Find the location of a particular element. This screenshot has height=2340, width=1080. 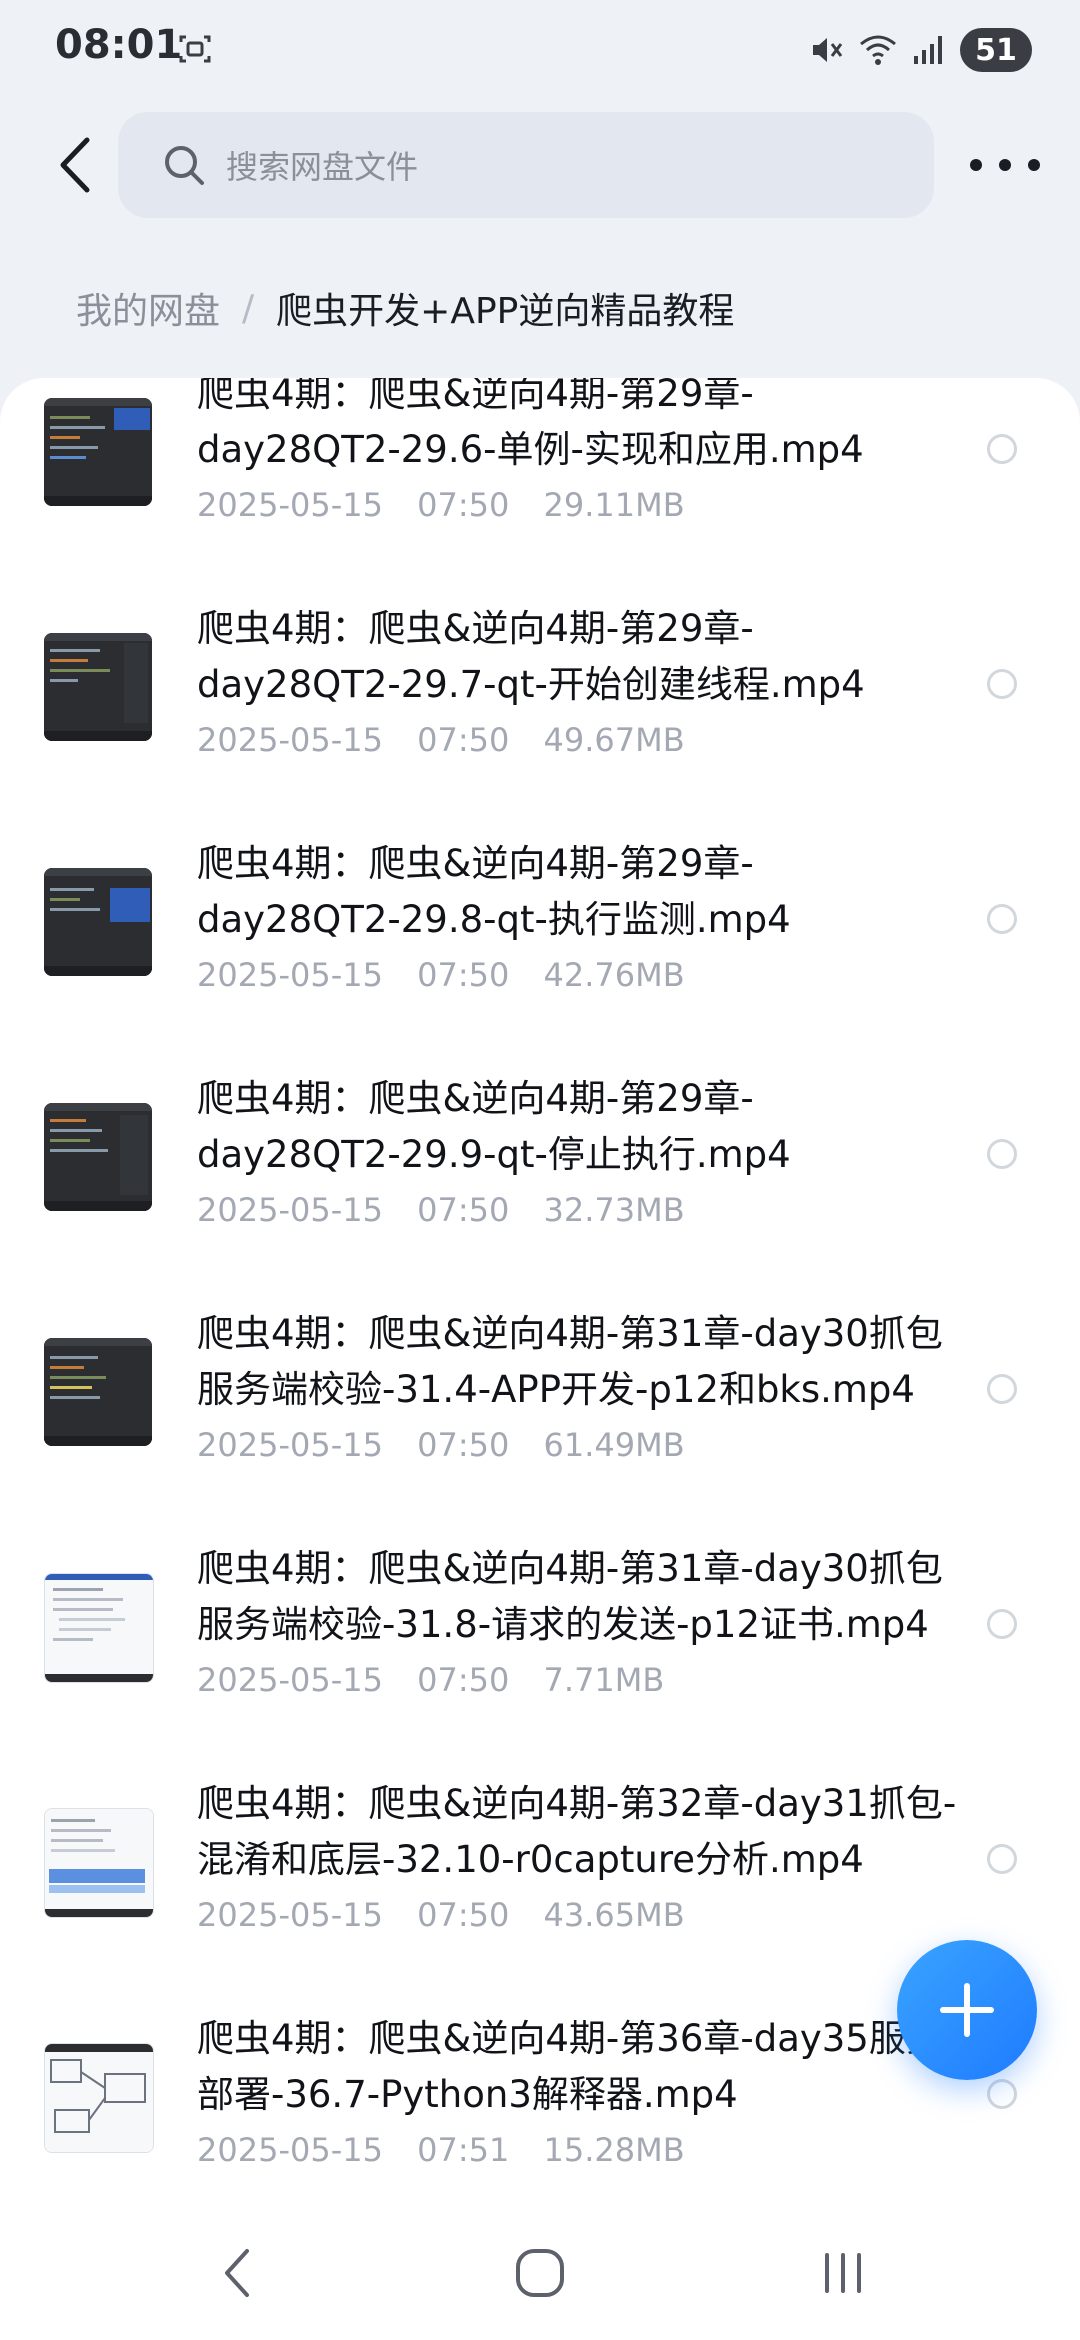

file-size: 15.28MB is located at coordinates (614, 2150).